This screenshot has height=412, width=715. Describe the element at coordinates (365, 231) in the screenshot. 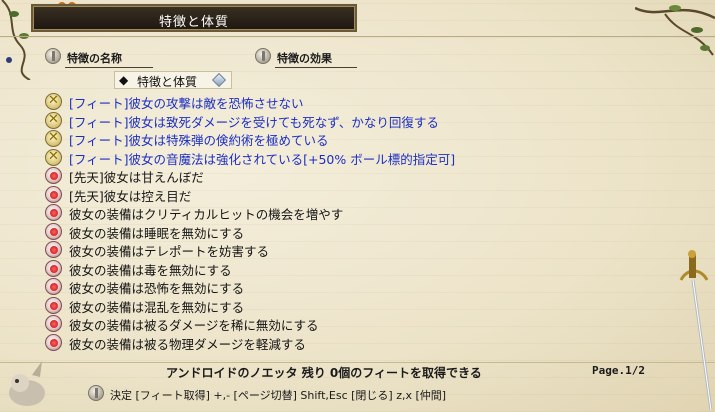

I see `list-item: 彼女の装備は睡眠を無効にする` at that location.